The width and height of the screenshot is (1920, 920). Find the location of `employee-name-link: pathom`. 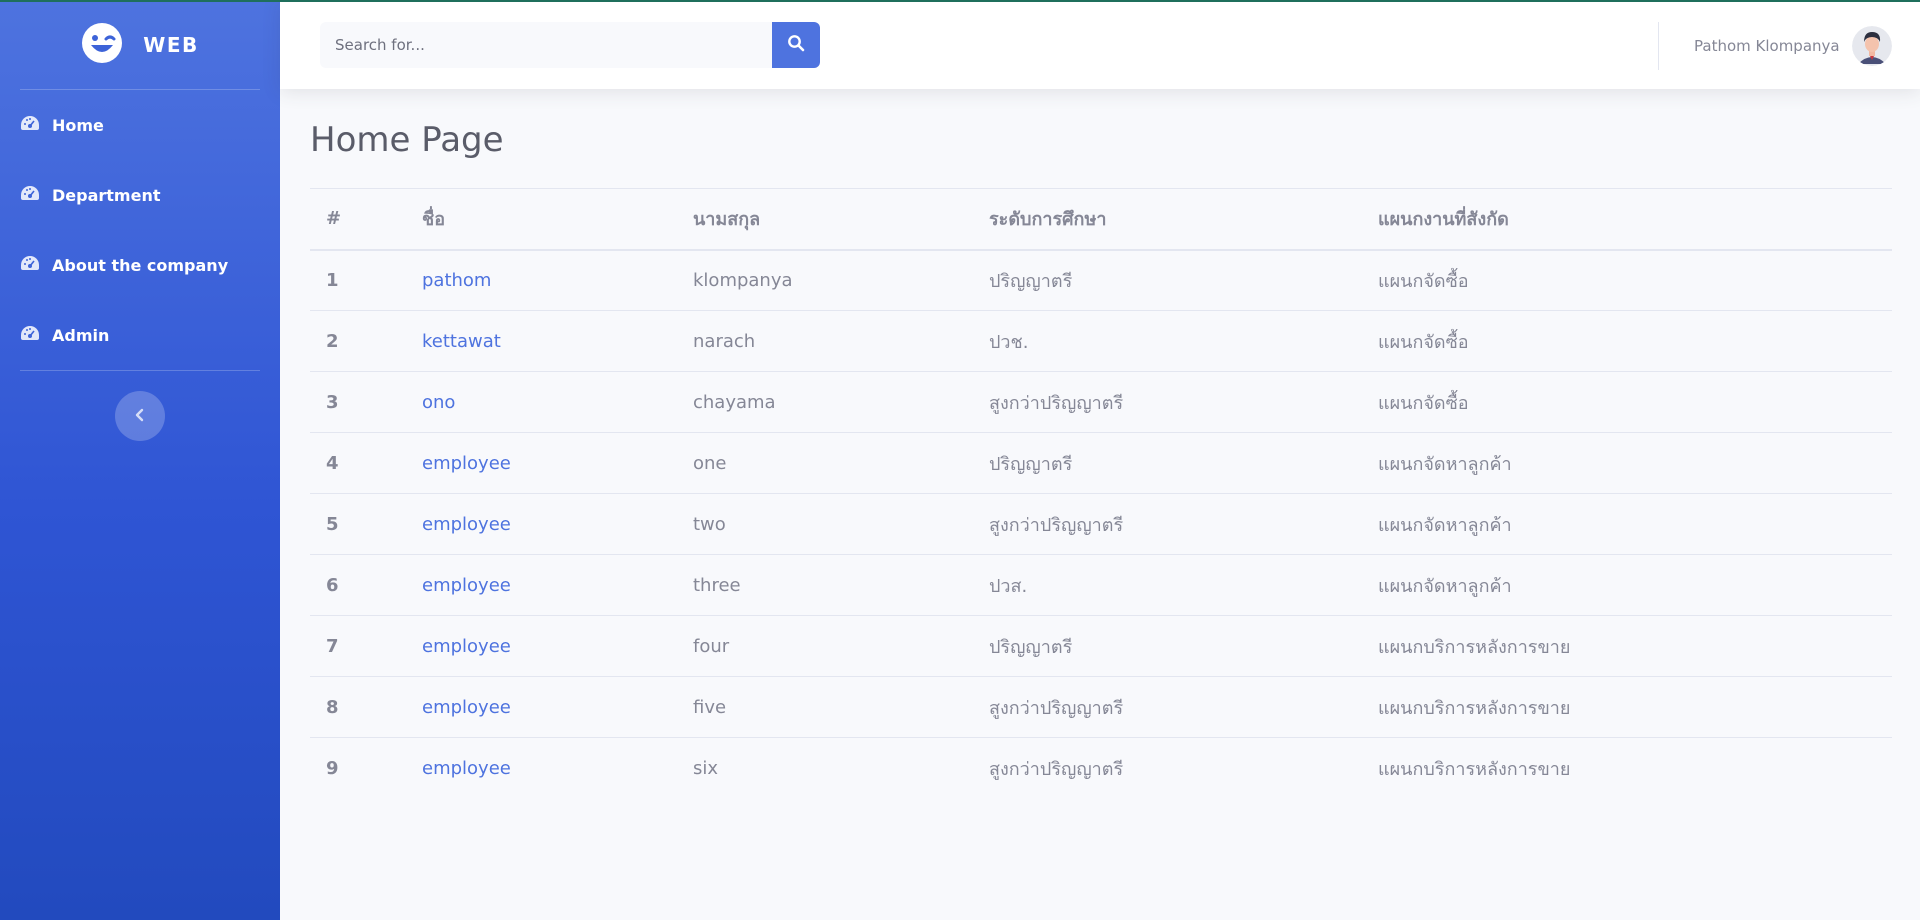

employee-name-link: pathom is located at coordinates (456, 280).